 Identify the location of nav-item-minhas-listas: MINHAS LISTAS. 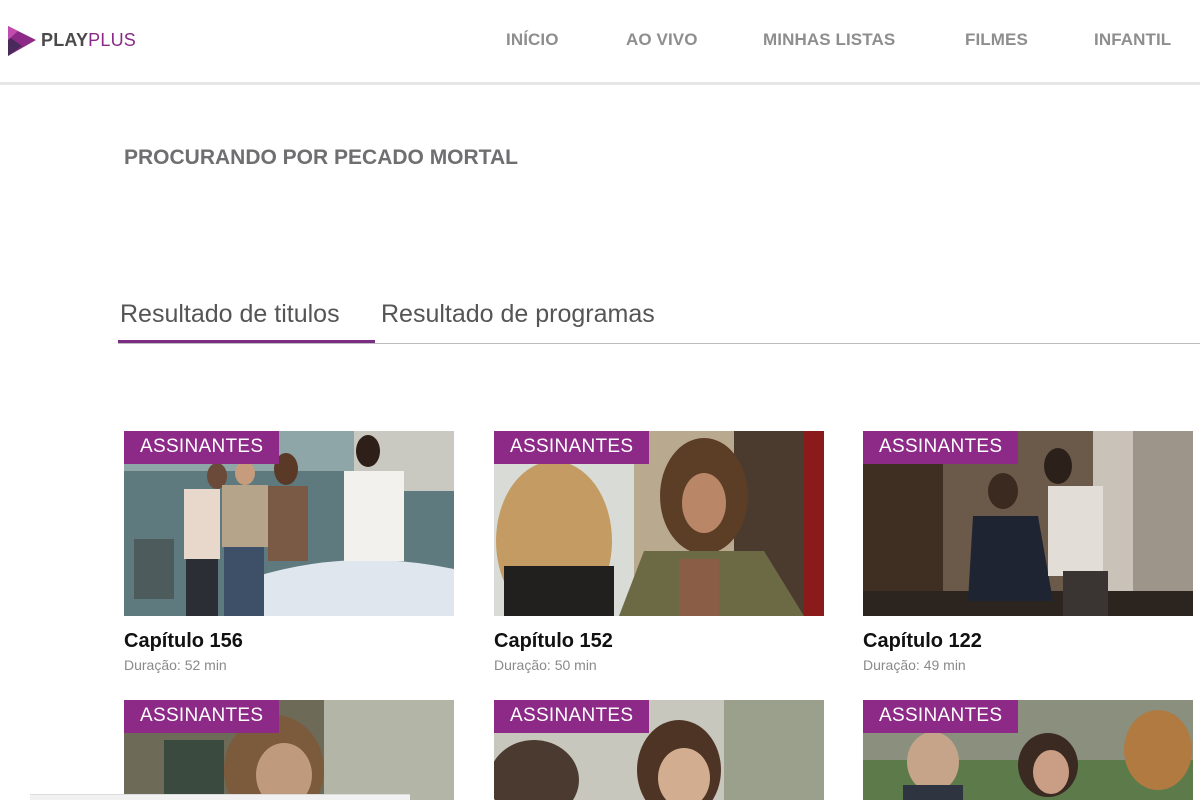
(829, 40).